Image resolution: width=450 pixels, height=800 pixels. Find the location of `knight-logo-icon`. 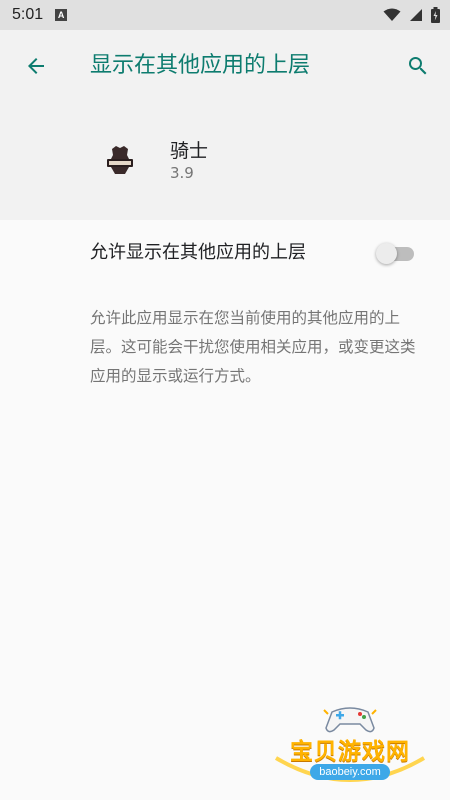

knight-logo-icon is located at coordinates (120, 160).